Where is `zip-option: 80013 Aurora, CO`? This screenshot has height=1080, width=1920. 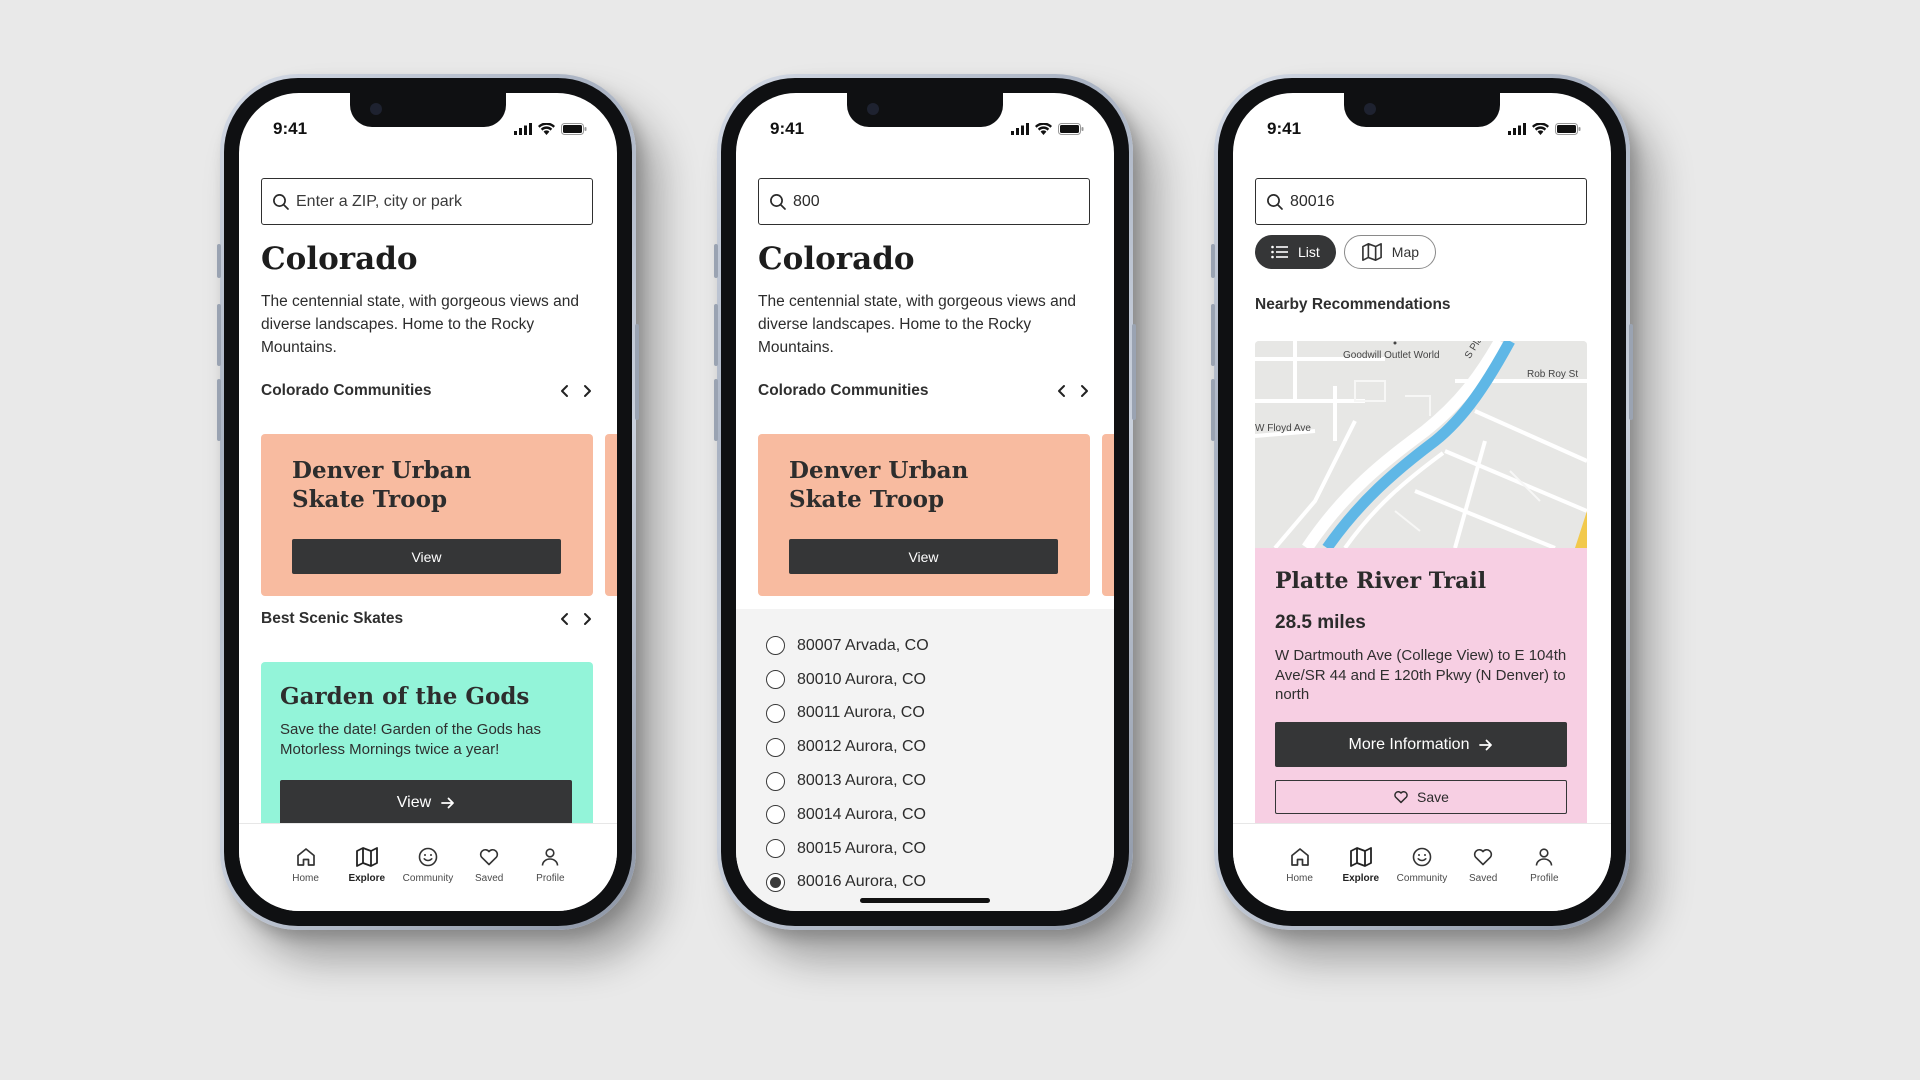 zip-option: 80013 Aurora, CO is located at coordinates (925, 781).